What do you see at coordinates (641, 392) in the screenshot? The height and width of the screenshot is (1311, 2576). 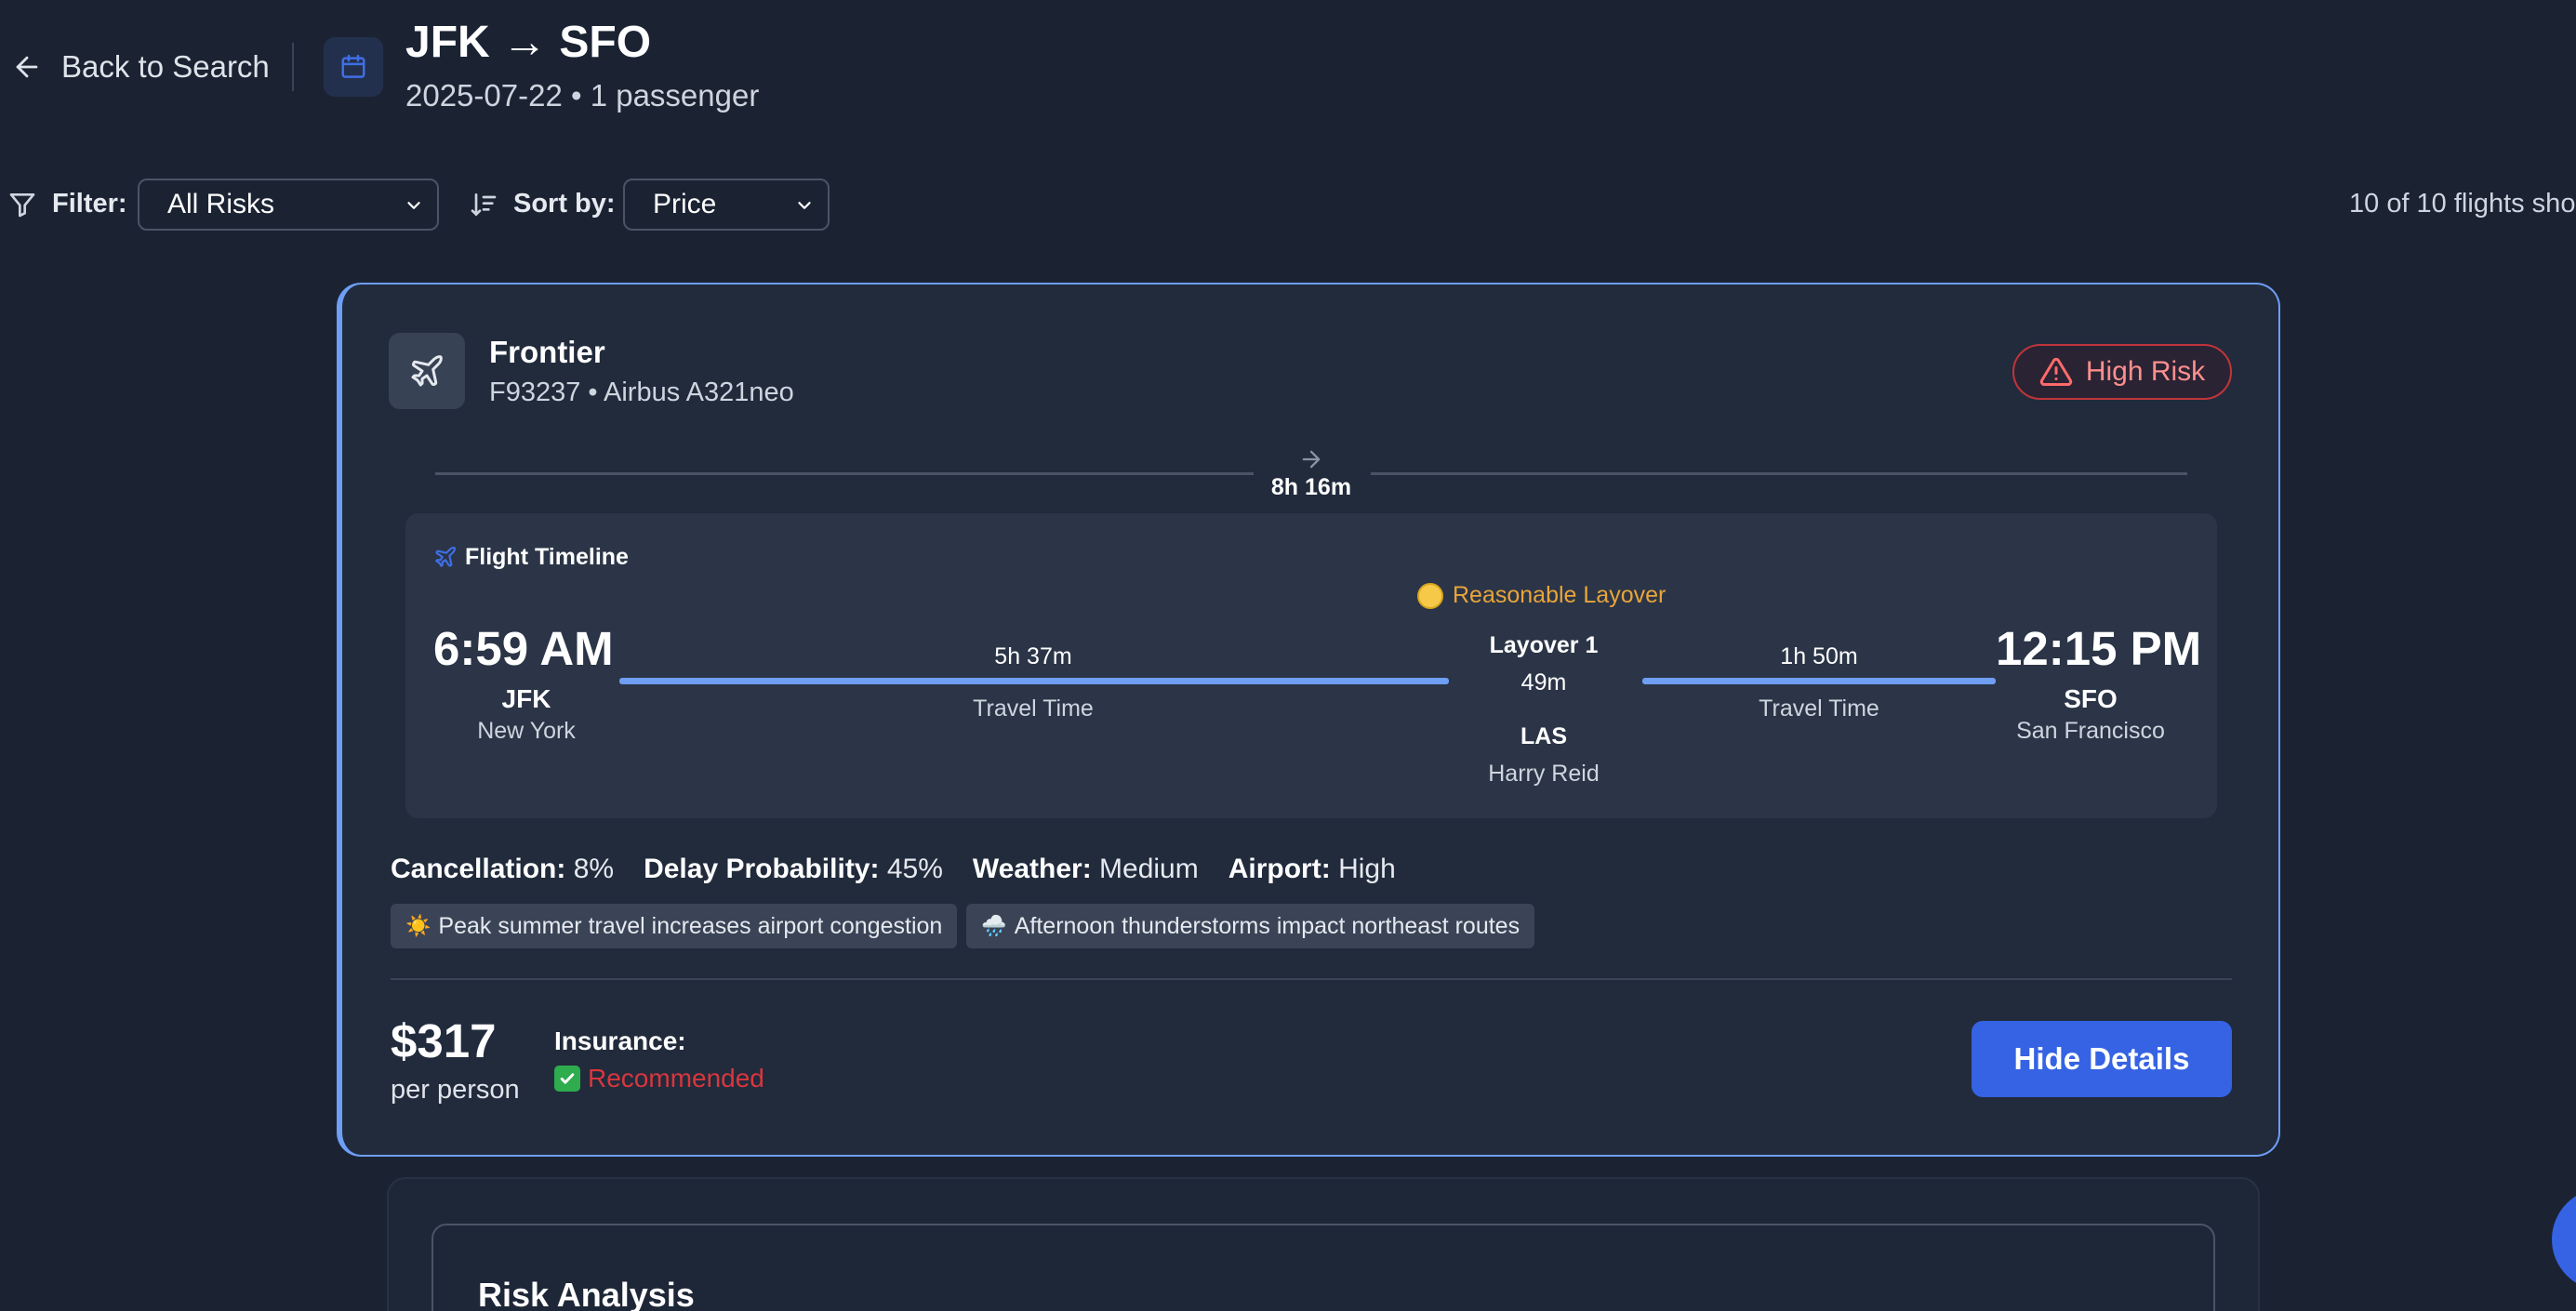 I see `flight-number-aircraft: F93237 • Airbus A321neo` at bounding box center [641, 392].